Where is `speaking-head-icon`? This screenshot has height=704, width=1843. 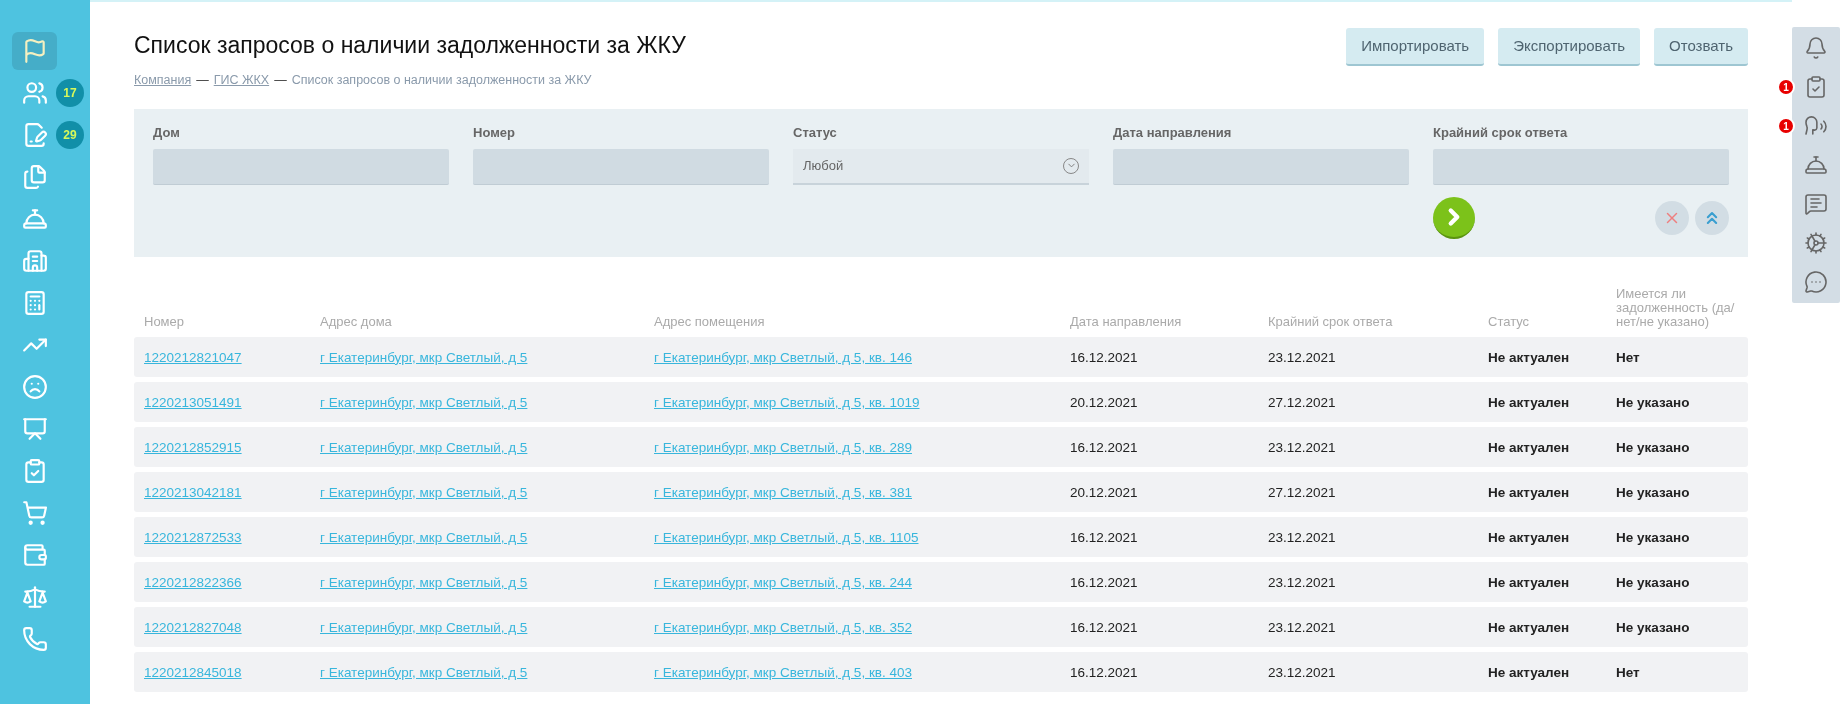 speaking-head-icon is located at coordinates (1816, 126).